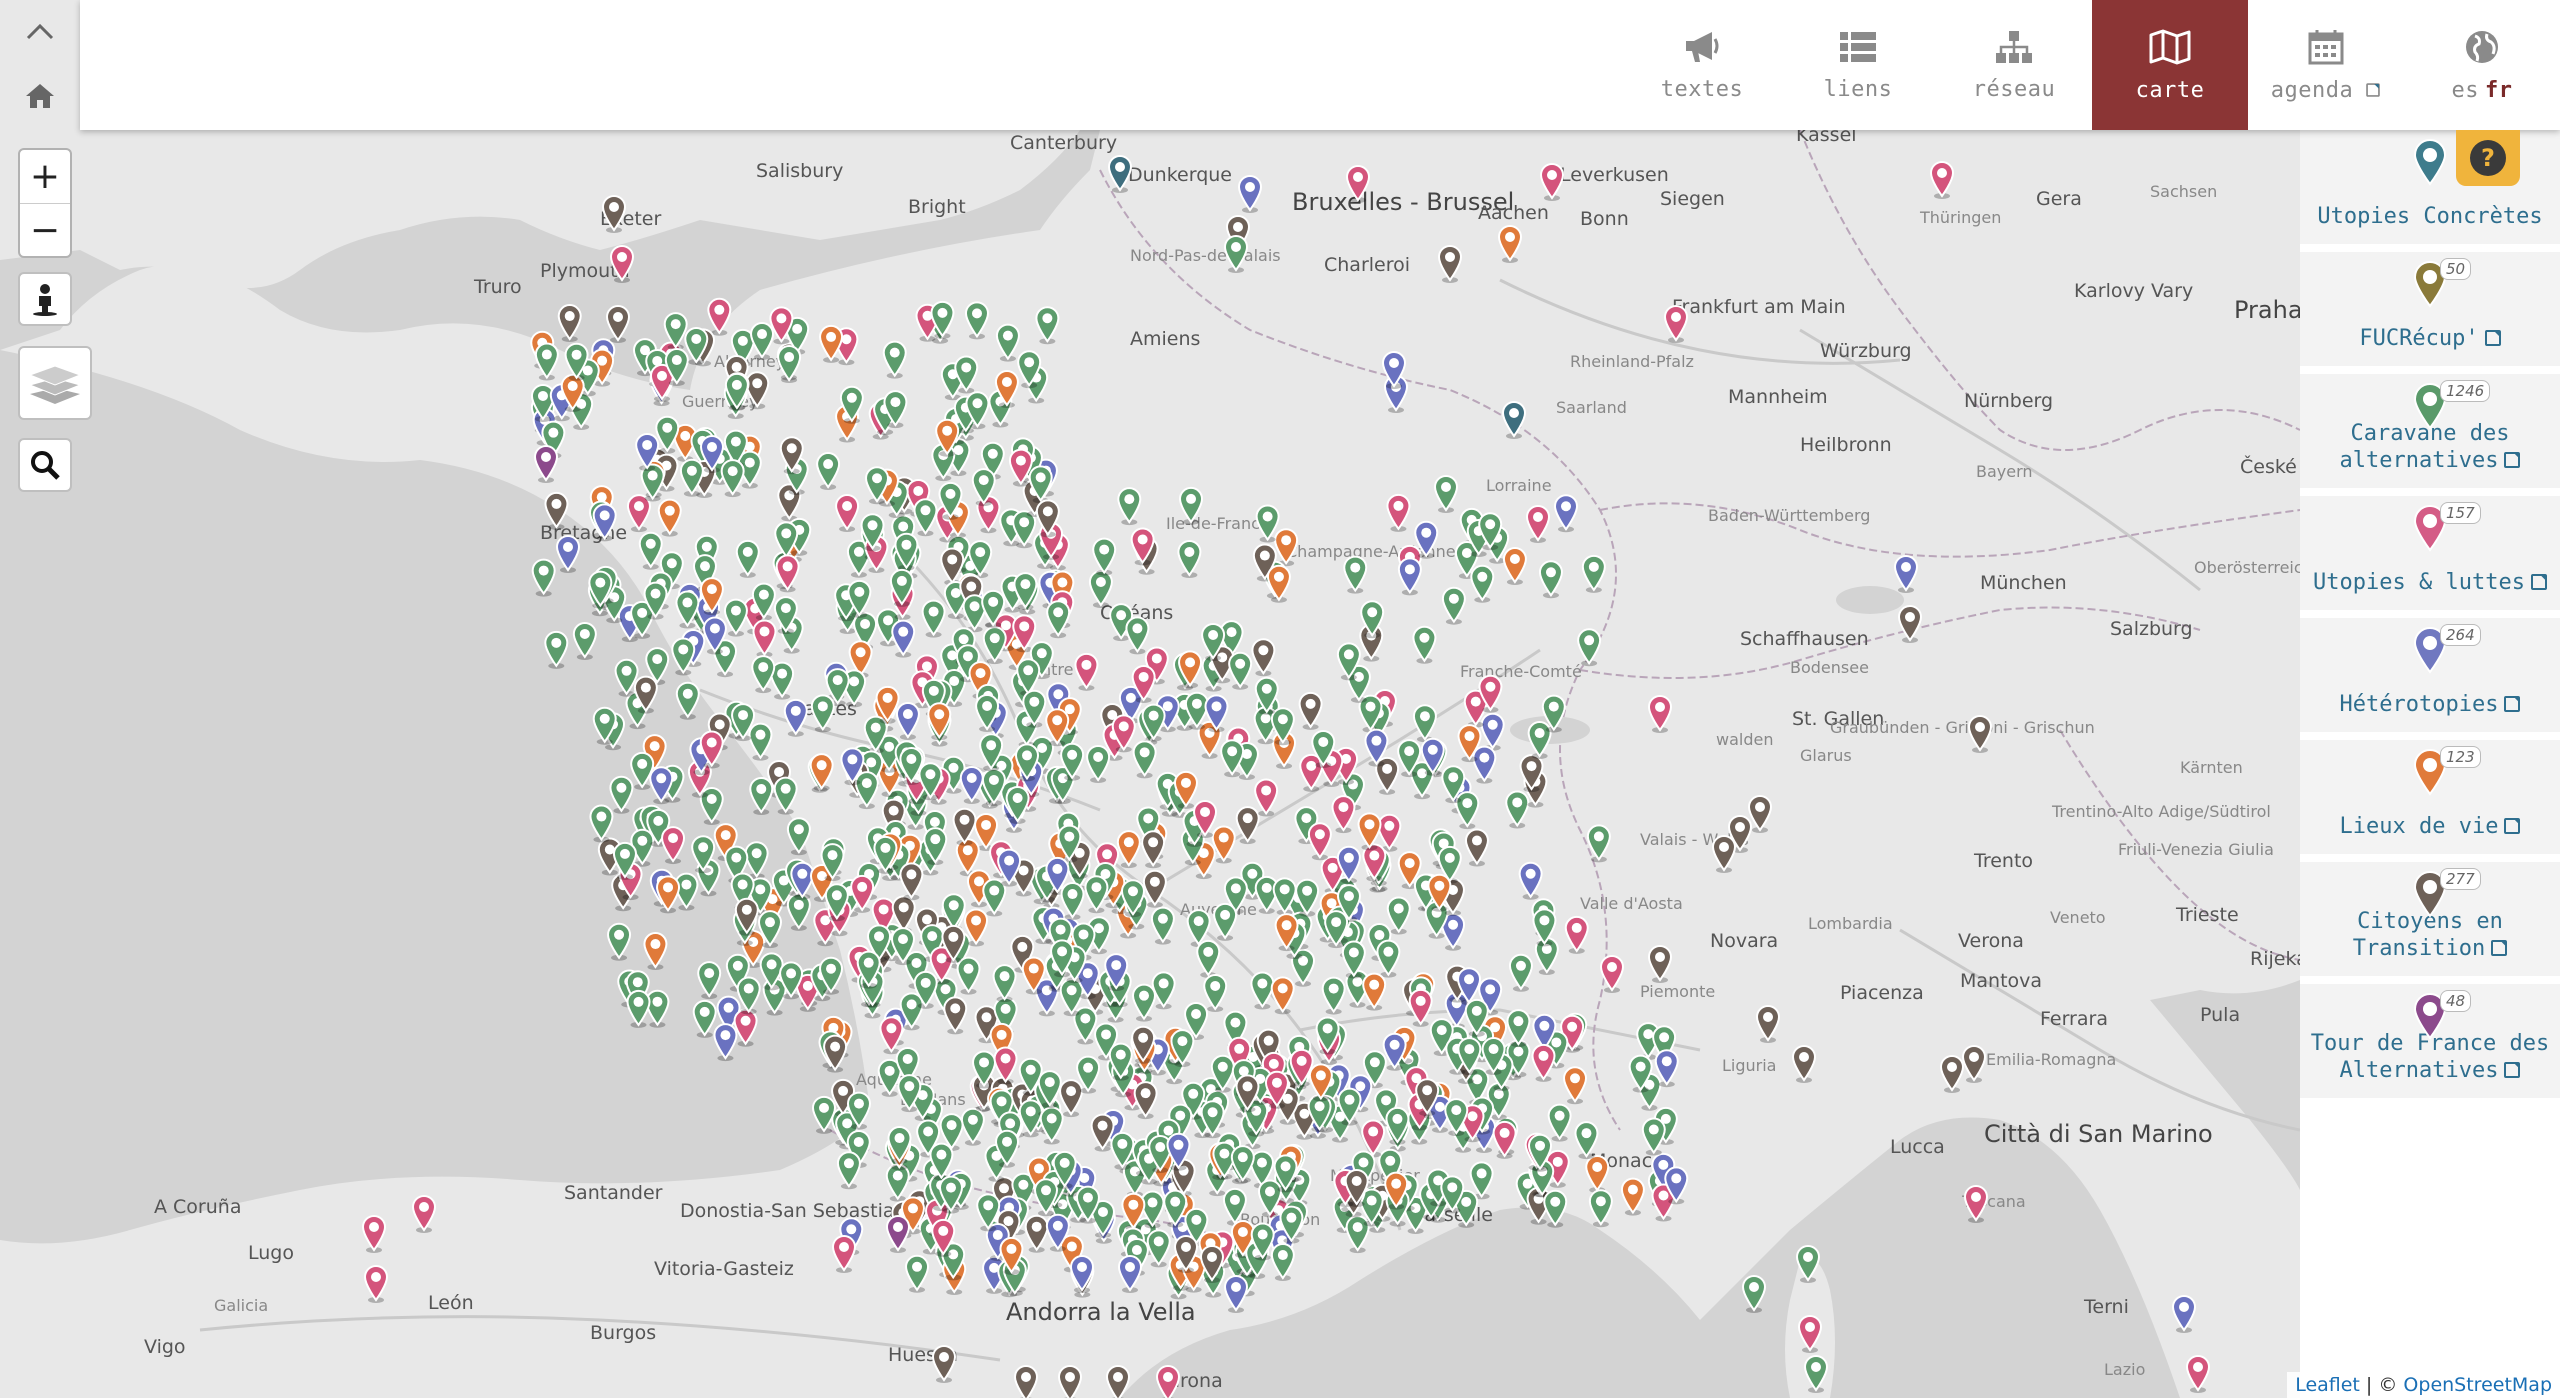  What do you see at coordinates (40, 96) in the screenshot?
I see `home-button` at bounding box center [40, 96].